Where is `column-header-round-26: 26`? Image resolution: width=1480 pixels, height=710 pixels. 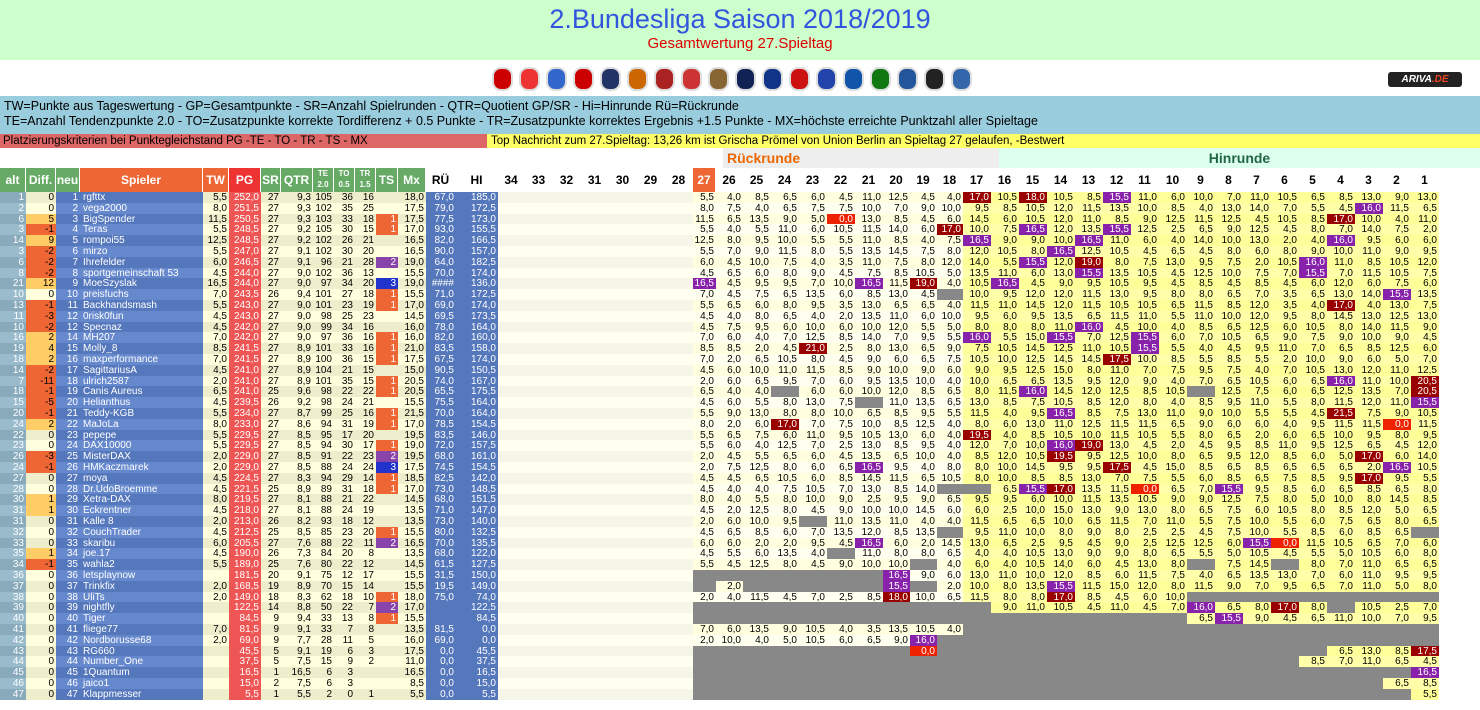 column-header-round-26: 26 is located at coordinates (729, 180).